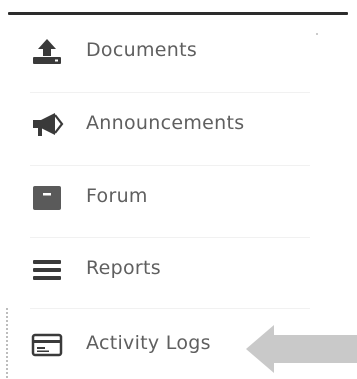  What do you see at coordinates (178, 198) in the screenshot?
I see `menu-item-forum: Forum` at bounding box center [178, 198].